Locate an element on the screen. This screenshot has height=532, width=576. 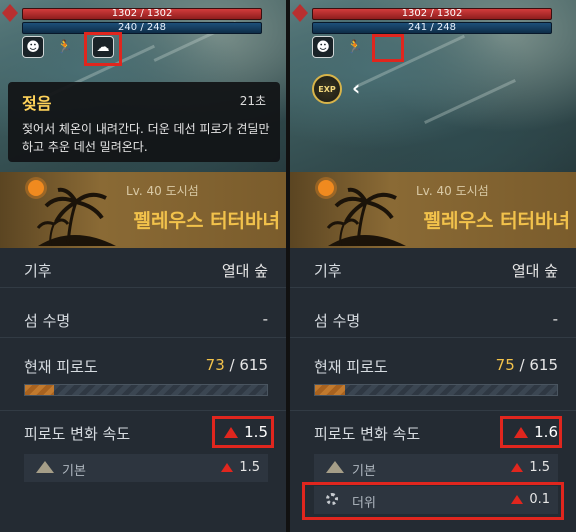
fatigue-row: 현재 피로도 75 / 615 is located at coordinates (433, 364).